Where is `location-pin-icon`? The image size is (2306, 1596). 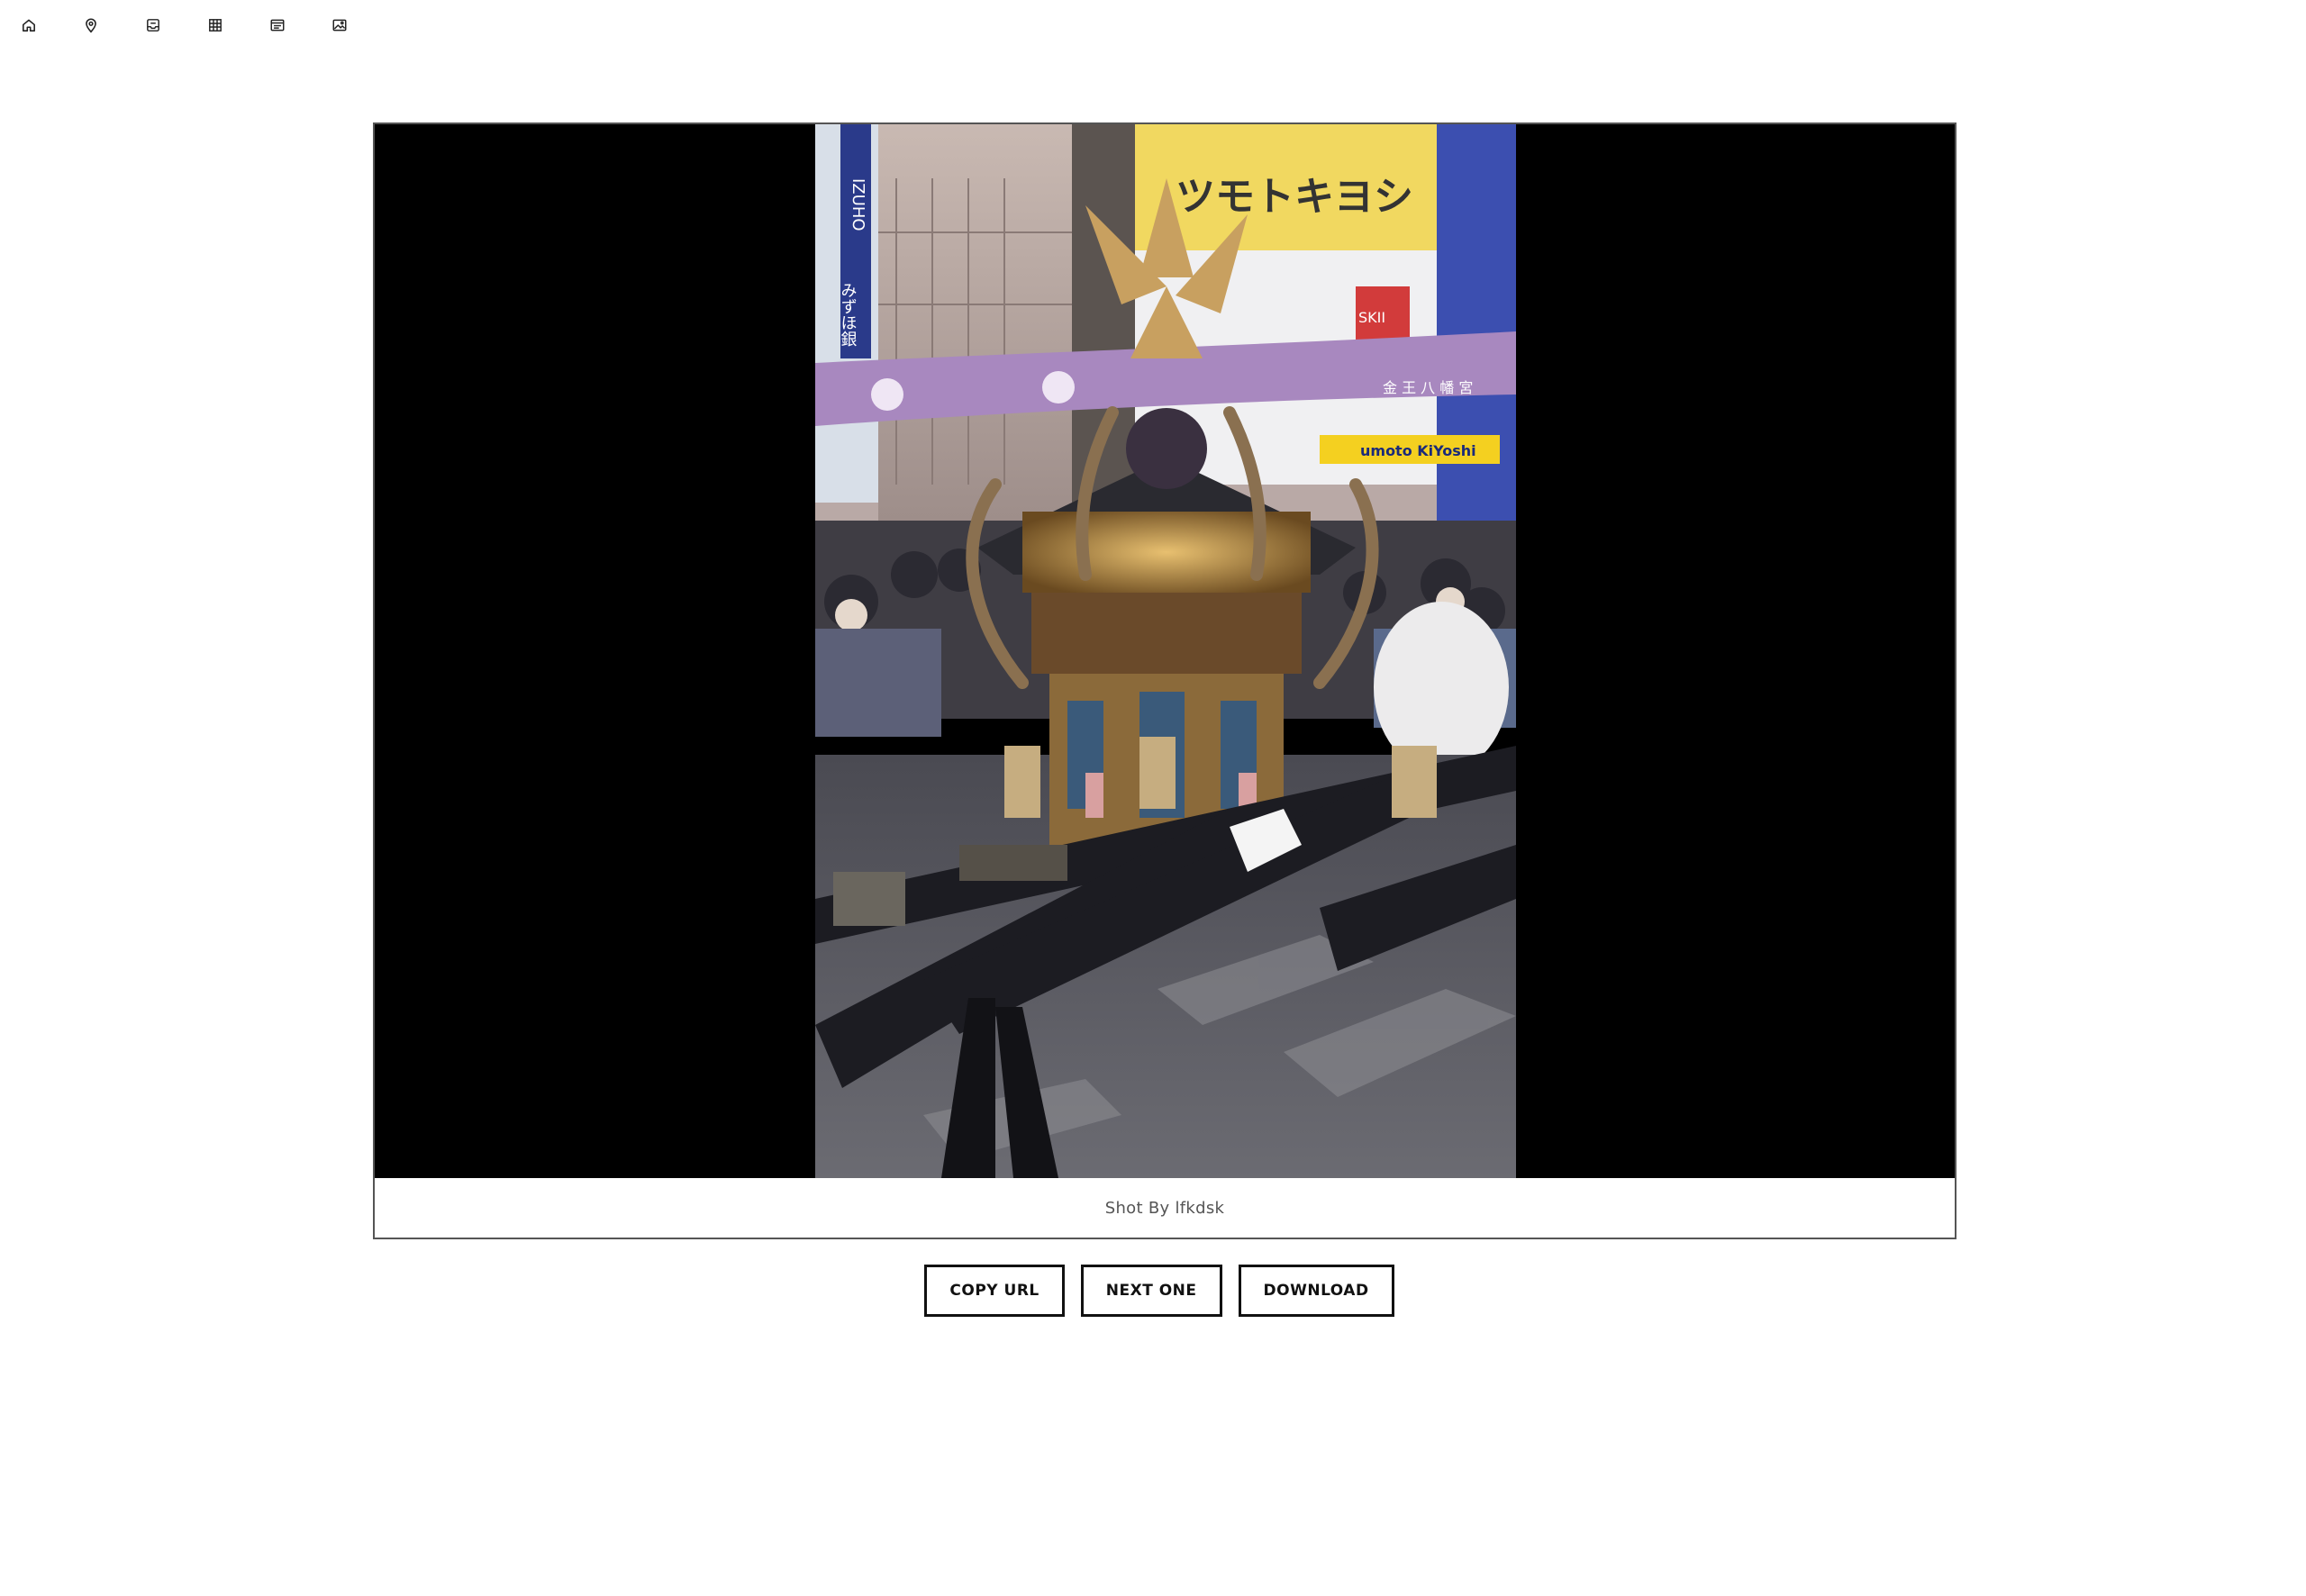 location-pin-icon is located at coordinates (91, 25).